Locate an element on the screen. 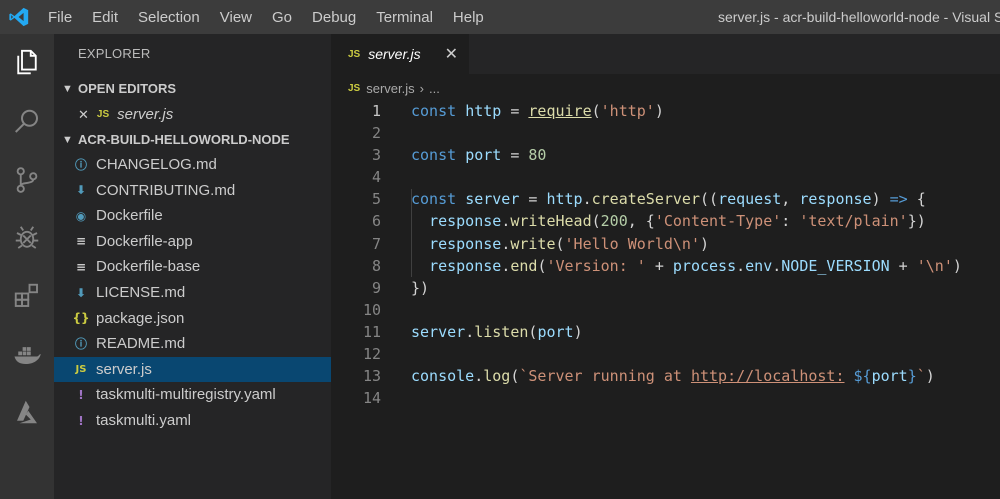  file-item: {} package.json is located at coordinates (192, 318).